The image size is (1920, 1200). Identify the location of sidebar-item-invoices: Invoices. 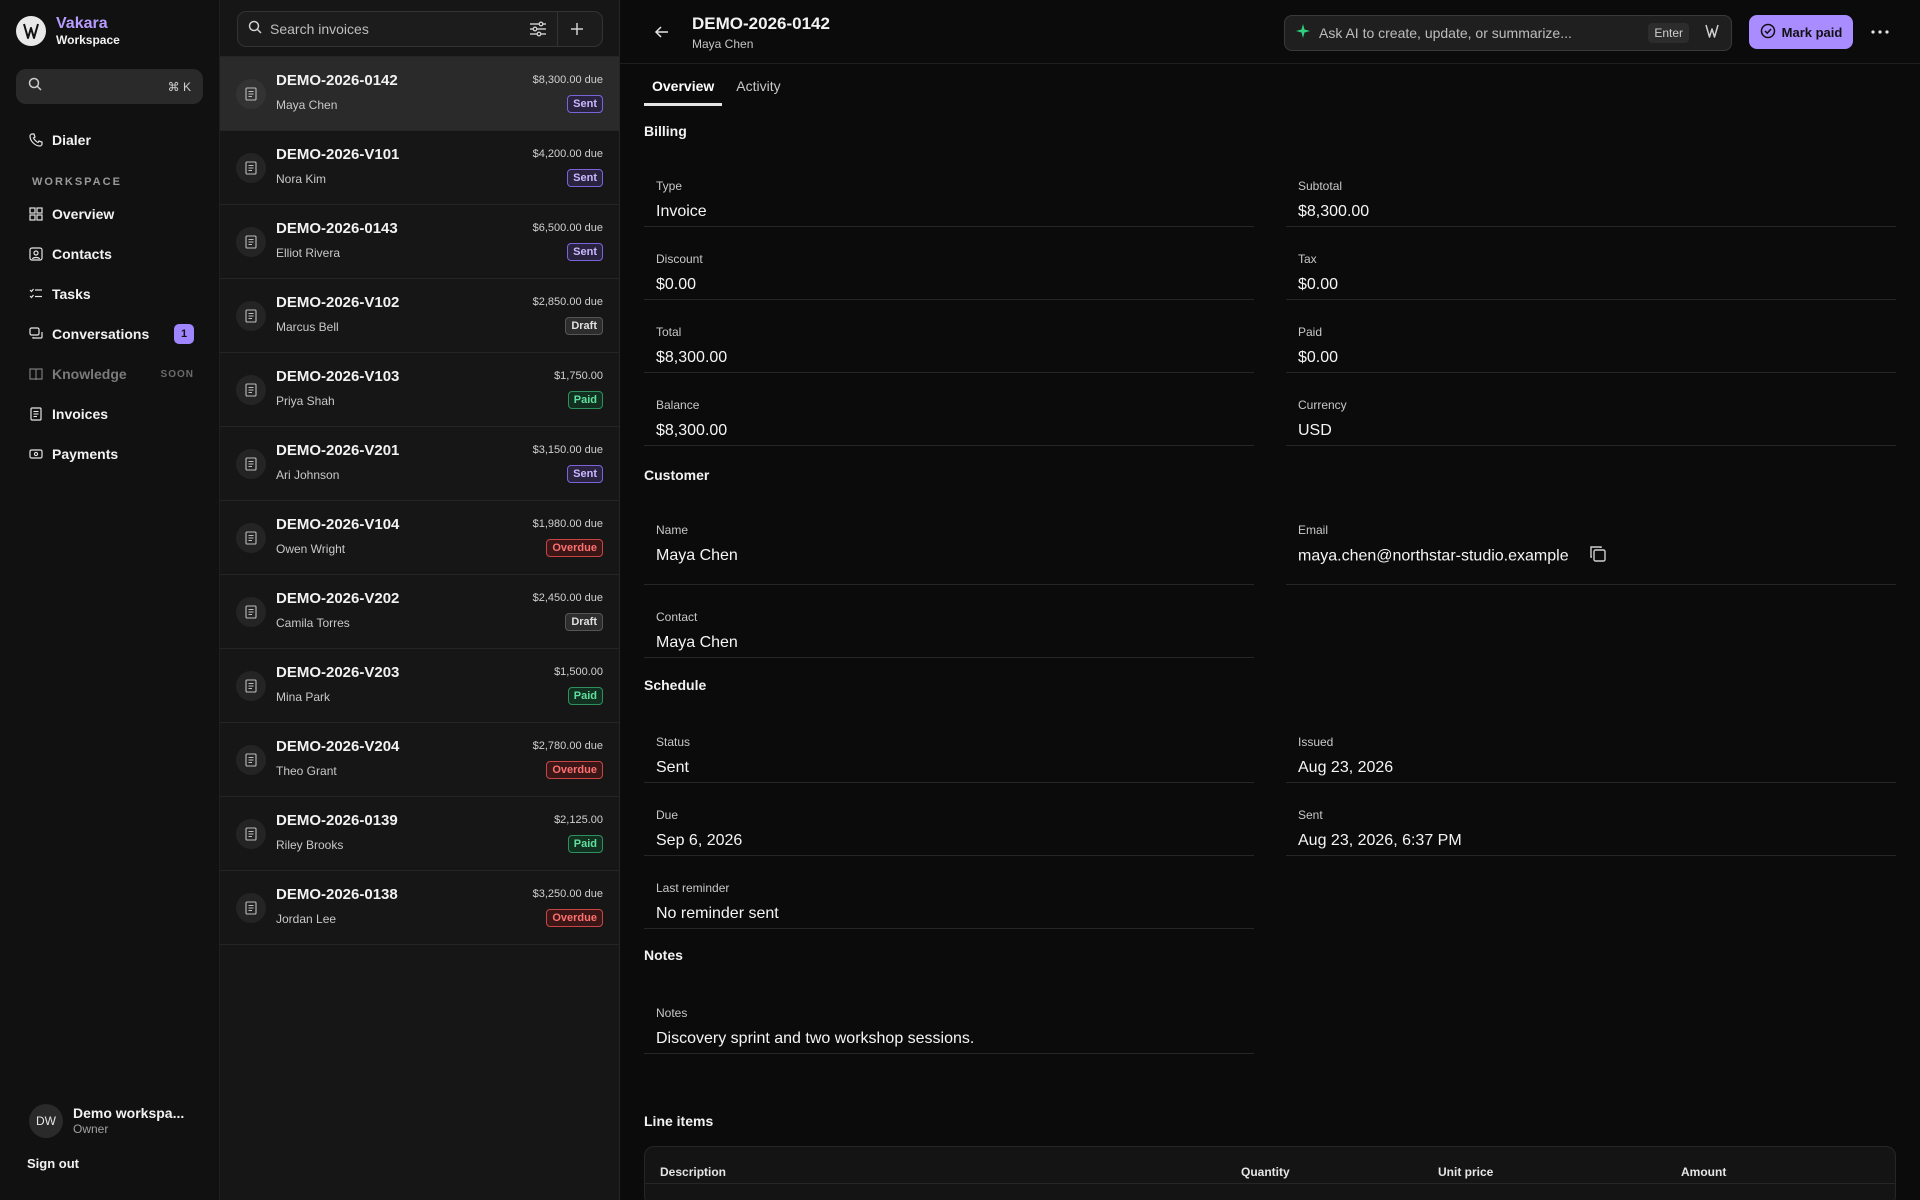
(111, 414).